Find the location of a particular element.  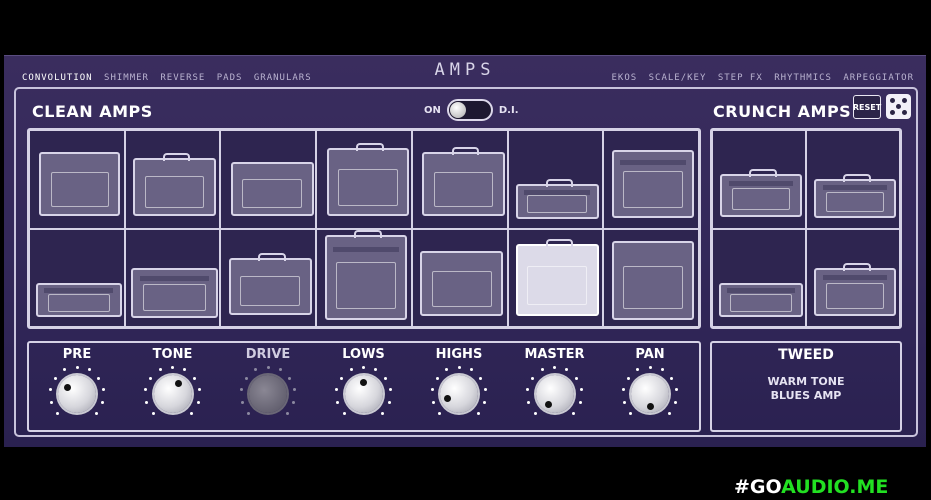

watermark-part1: #GO is located at coordinates (758, 487).